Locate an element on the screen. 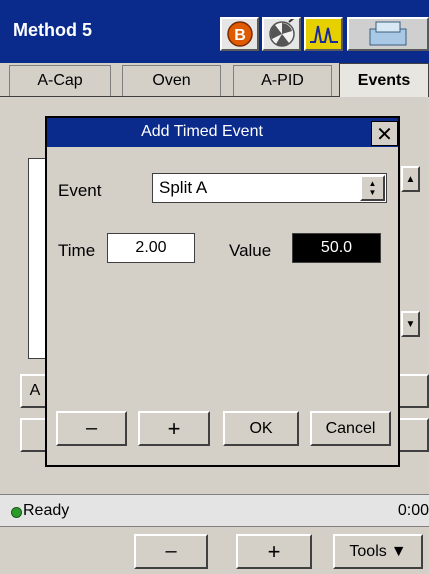 The image size is (429, 574). minus-button: – is located at coordinates (91, 428).